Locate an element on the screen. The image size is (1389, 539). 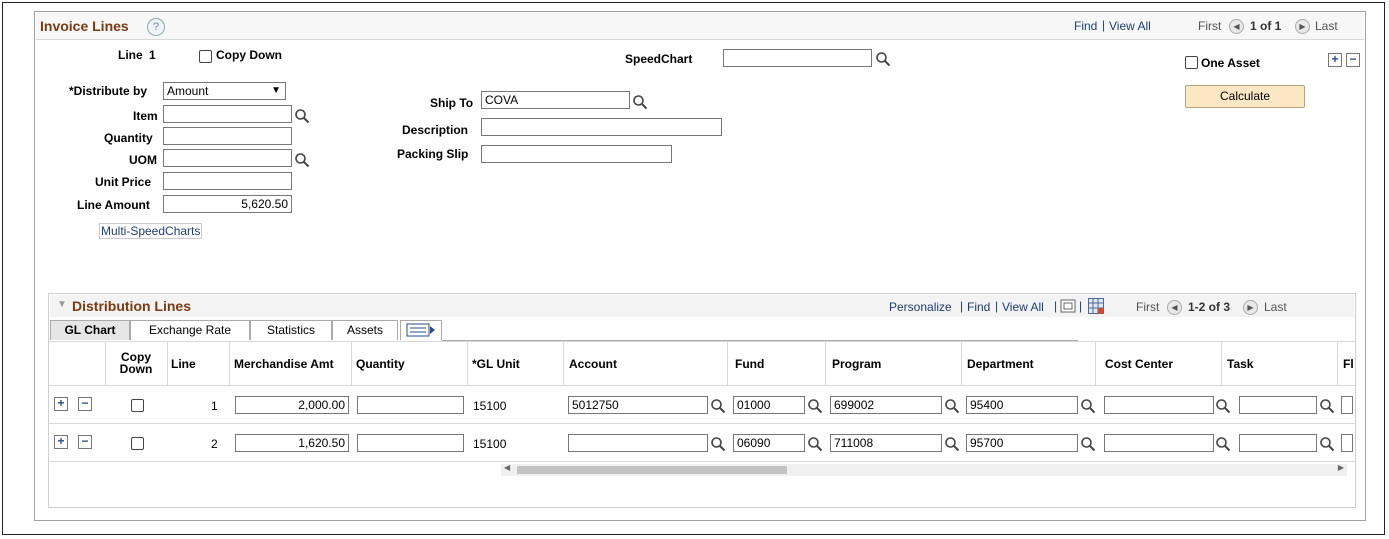
quantity-label: Quantity is located at coordinates (128, 138).